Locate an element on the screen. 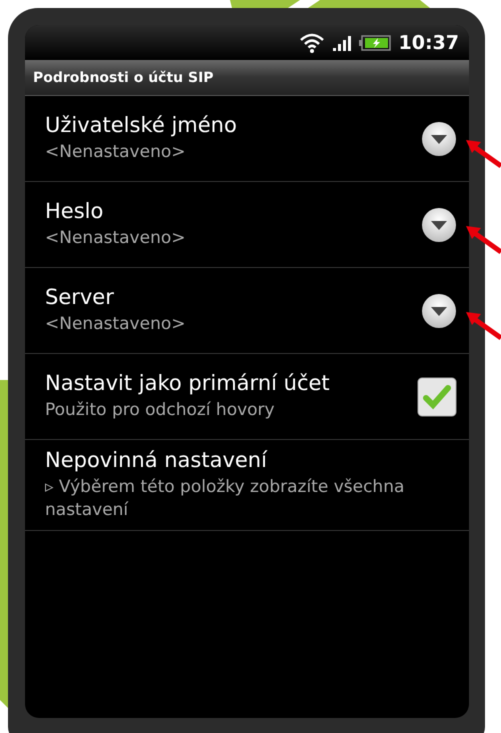 This screenshot has height=733, width=501. setting-title: Nepovinná nastavení is located at coordinates (156, 460).